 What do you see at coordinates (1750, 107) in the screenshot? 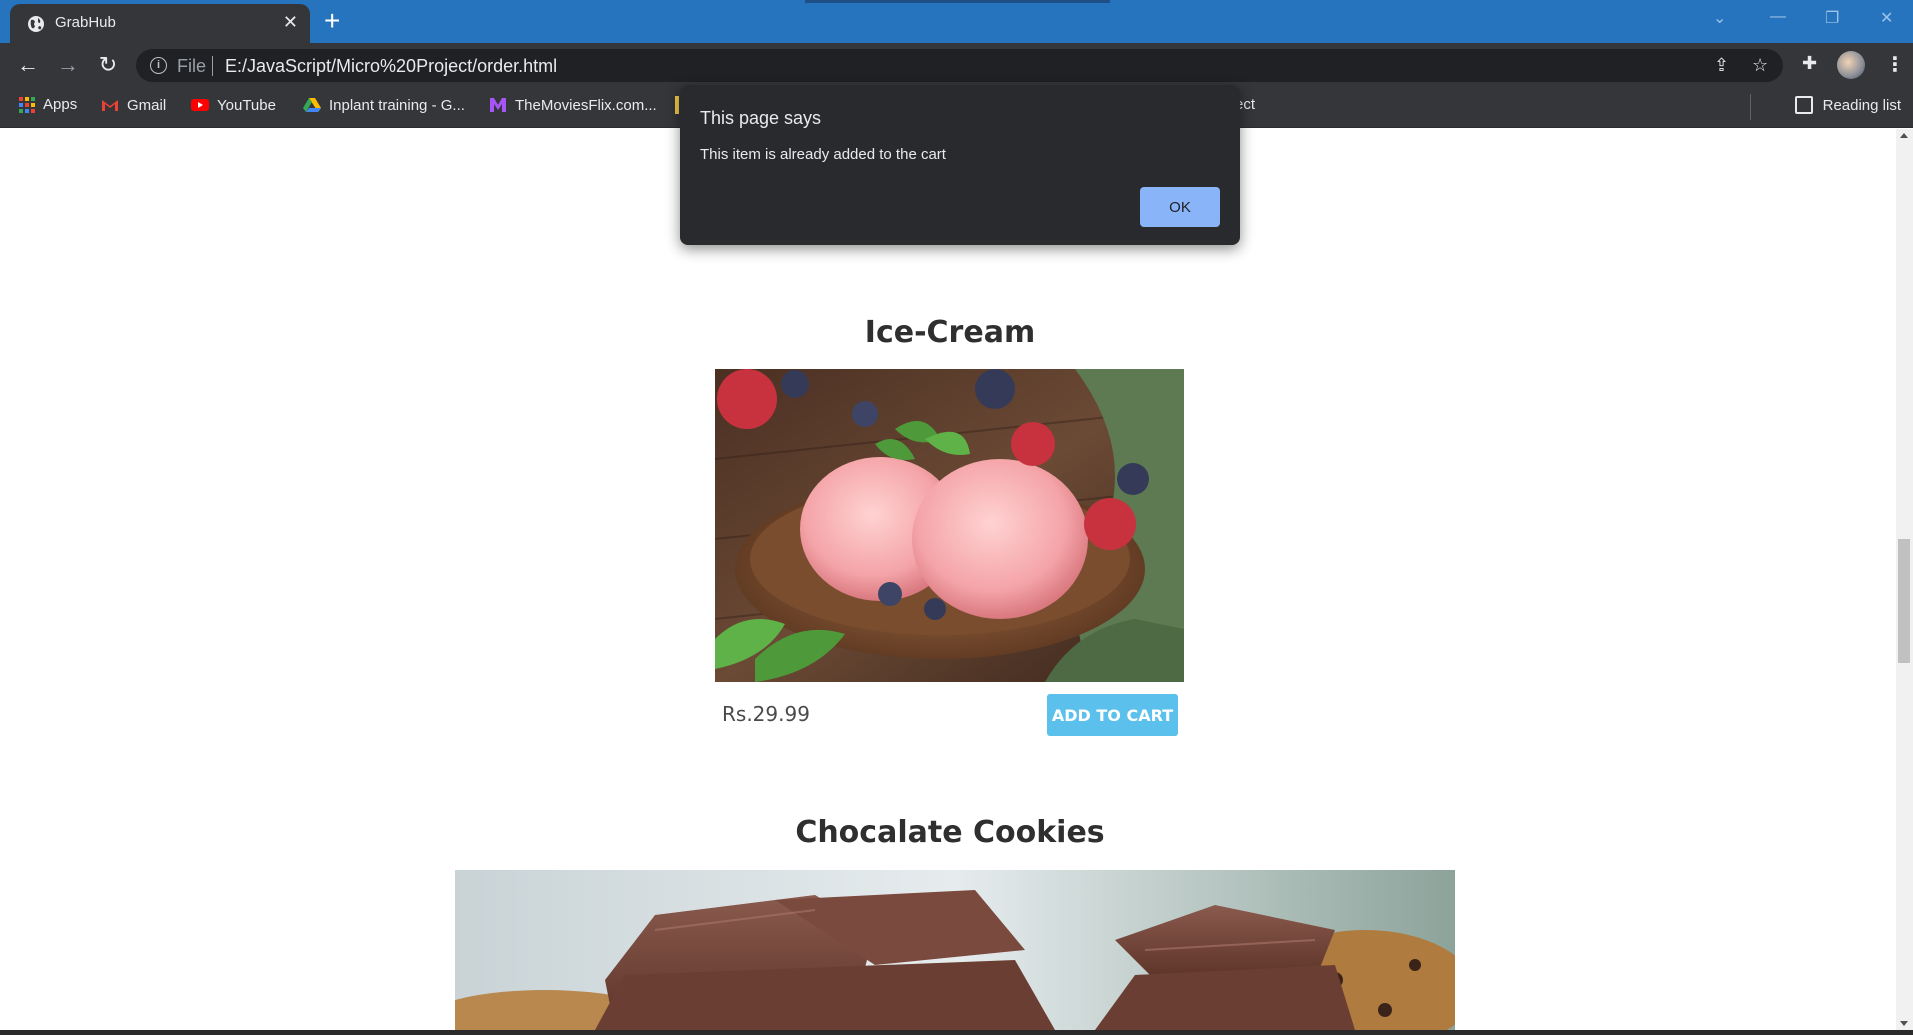
I see `reading-list-divider` at bounding box center [1750, 107].